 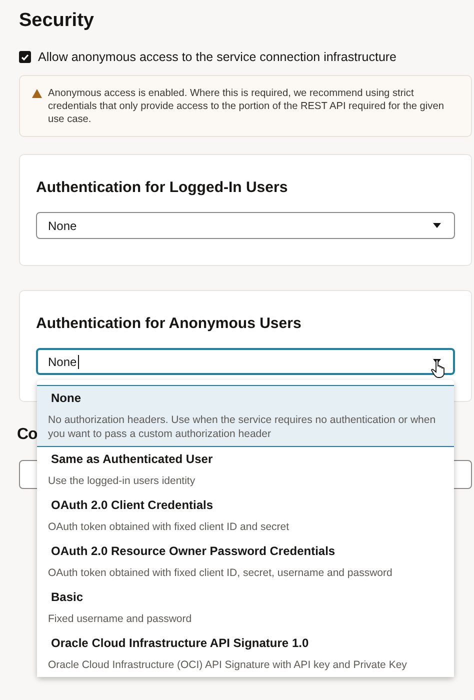 I want to click on dropdown-option: OAuth 2.0 Resource Owner Password Credentials OAuth token obtained with fixed client ID, secret, username and password, so click(x=245, y=562).